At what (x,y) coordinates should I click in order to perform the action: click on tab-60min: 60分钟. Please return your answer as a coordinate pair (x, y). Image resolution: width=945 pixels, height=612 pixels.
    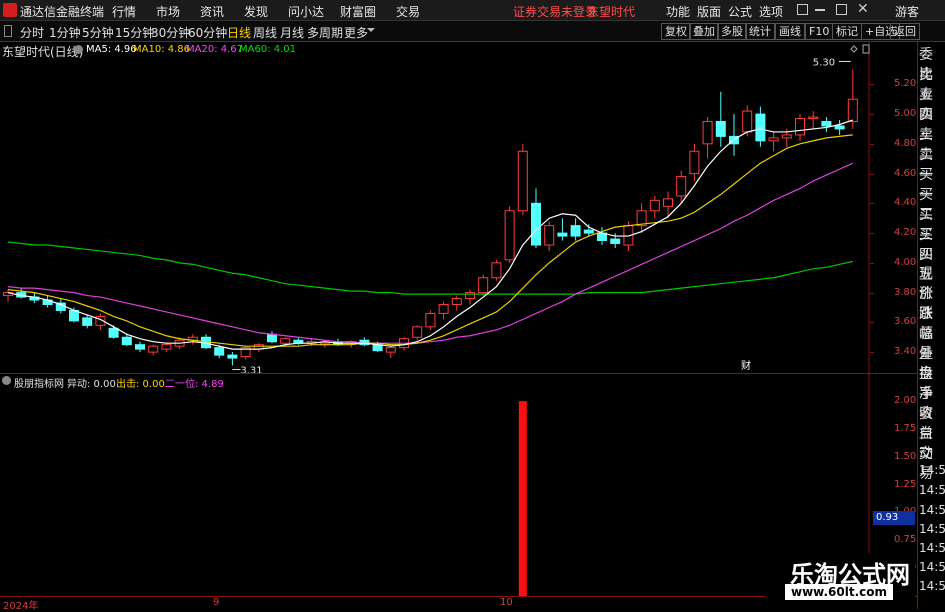
    Looking at the image, I should click on (207, 32).